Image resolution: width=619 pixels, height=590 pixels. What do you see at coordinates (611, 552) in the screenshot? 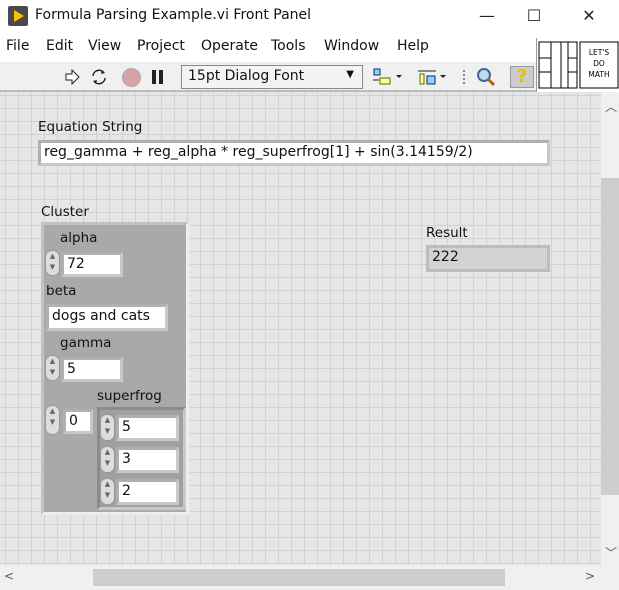
I see `scroll-down-icon: ﹀` at bounding box center [611, 552].